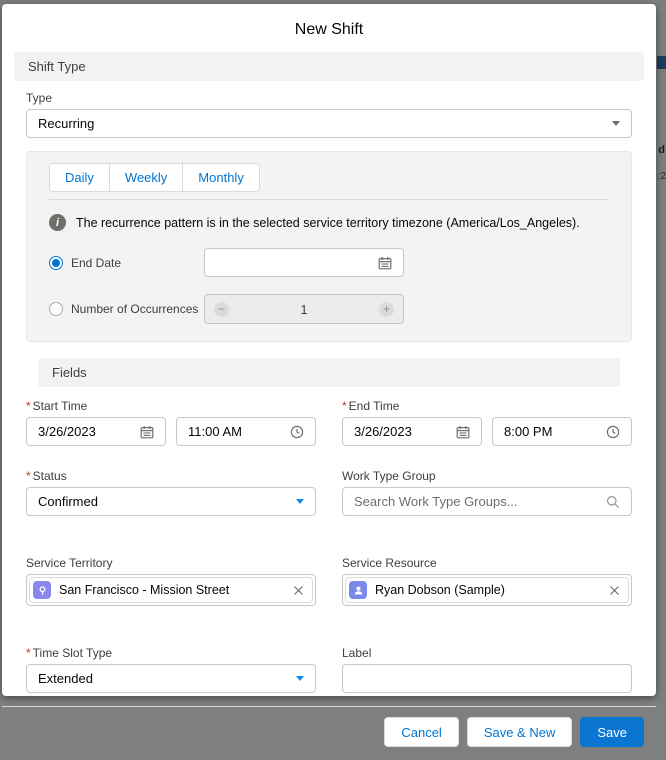 The width and height of the screenshot is (666, 760). What do you see at coordinates (68, 501) in the screenshot?
I see `status-select-value: Confirmed` at bounding box center [68, 501].